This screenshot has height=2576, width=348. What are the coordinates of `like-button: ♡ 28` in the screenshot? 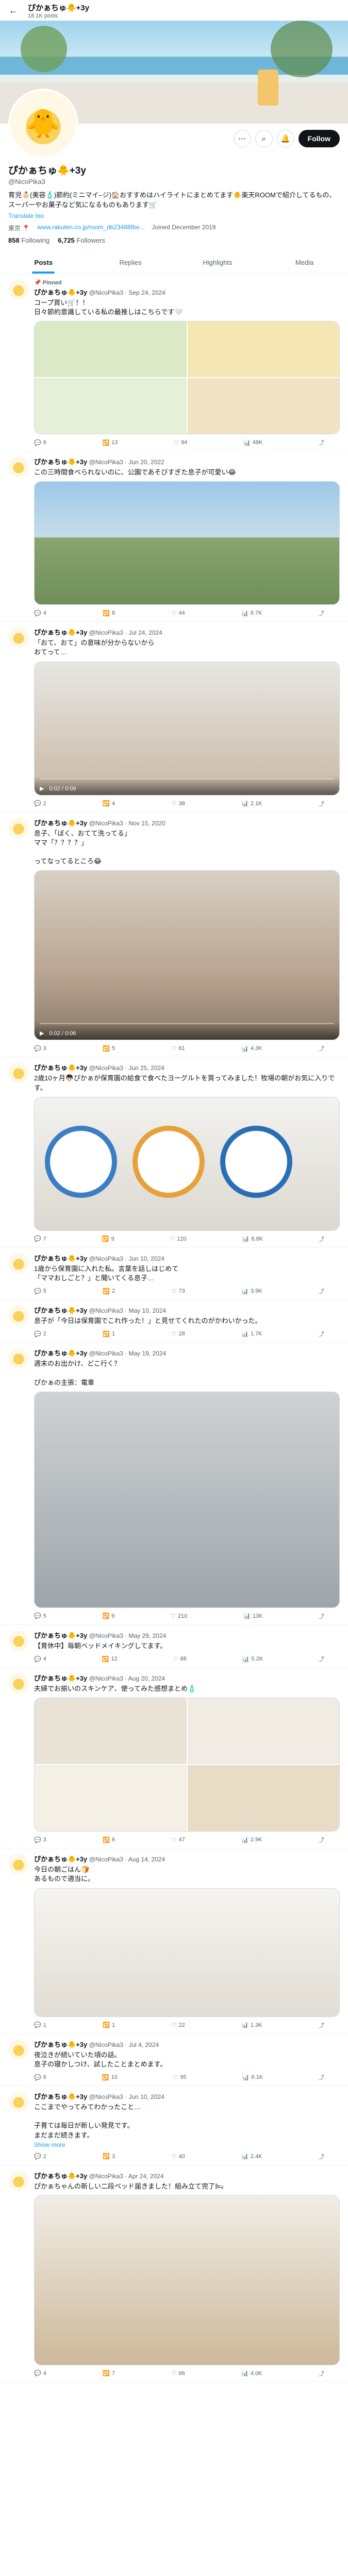 It's located at (178, 1334).